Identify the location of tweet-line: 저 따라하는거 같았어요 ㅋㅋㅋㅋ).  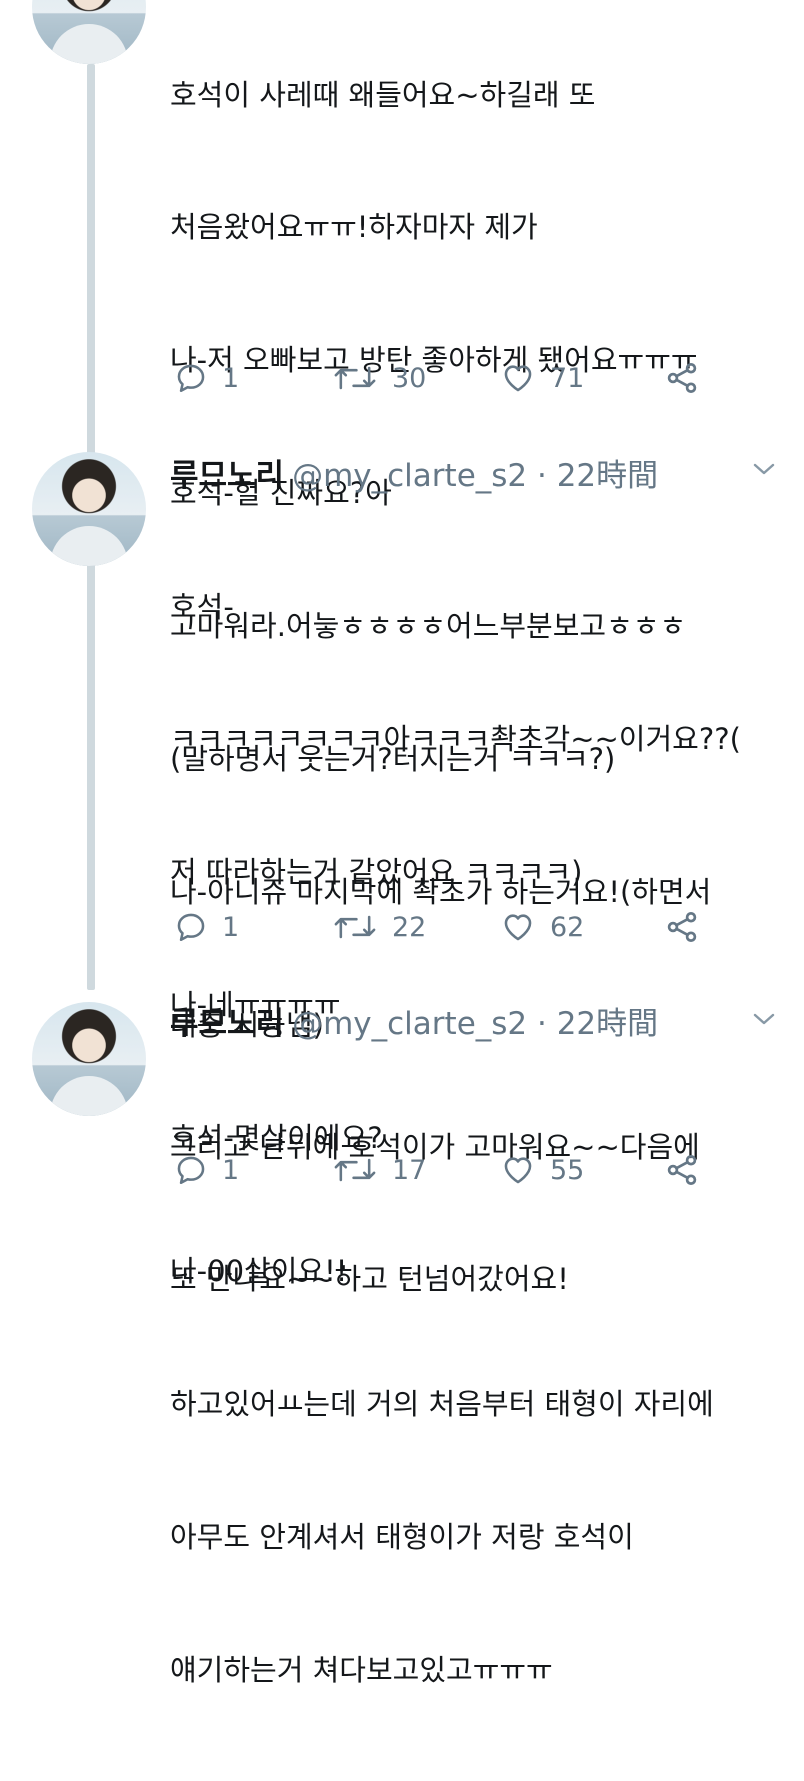
(376, 872).